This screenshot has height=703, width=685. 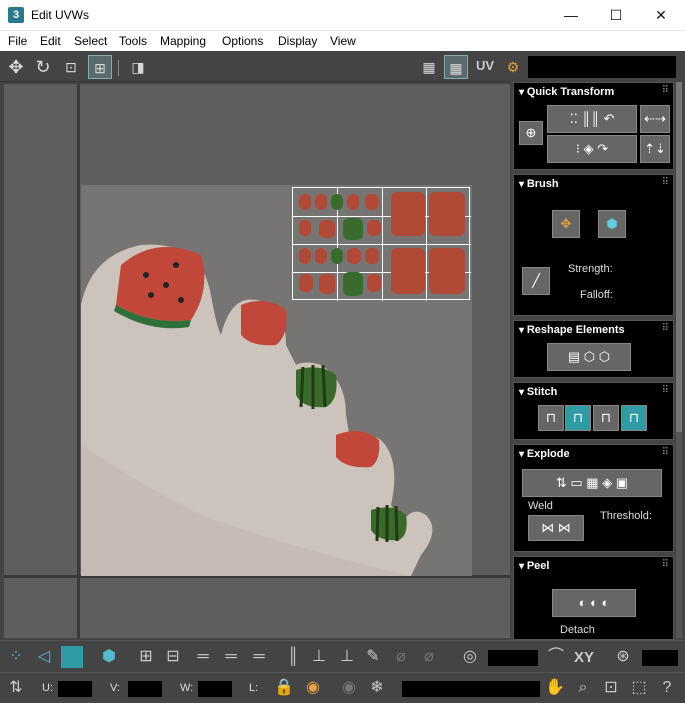 What do you see at coordinates (623, 657) in the screenshot?
I see `edge-distance-icon: ⊛` at bounding box center [623, 657].